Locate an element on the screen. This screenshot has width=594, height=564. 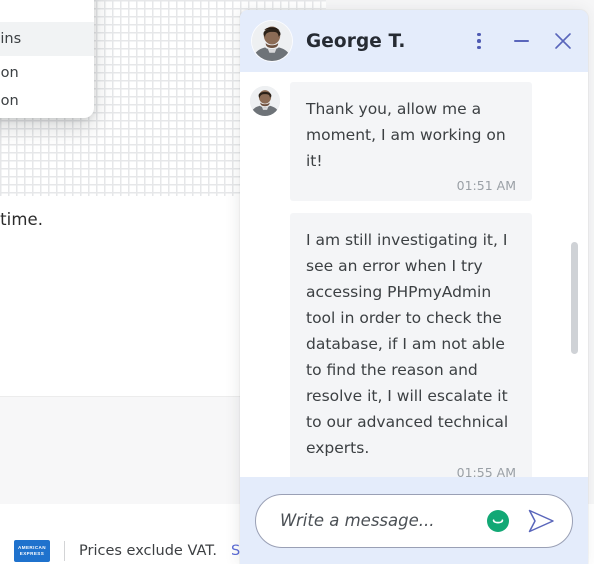
kebab-menu-icon is located at coordinates (479, 41).